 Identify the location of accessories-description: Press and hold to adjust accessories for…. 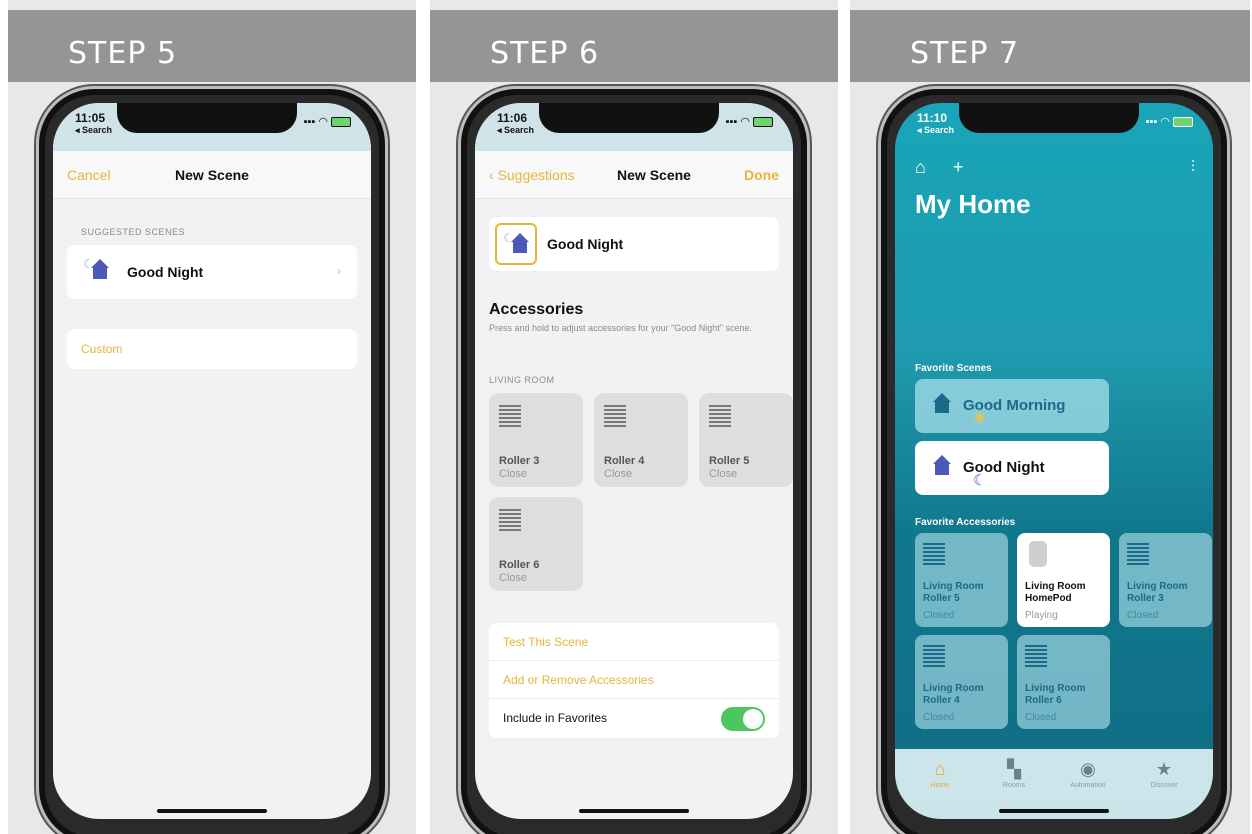
(621, 328).